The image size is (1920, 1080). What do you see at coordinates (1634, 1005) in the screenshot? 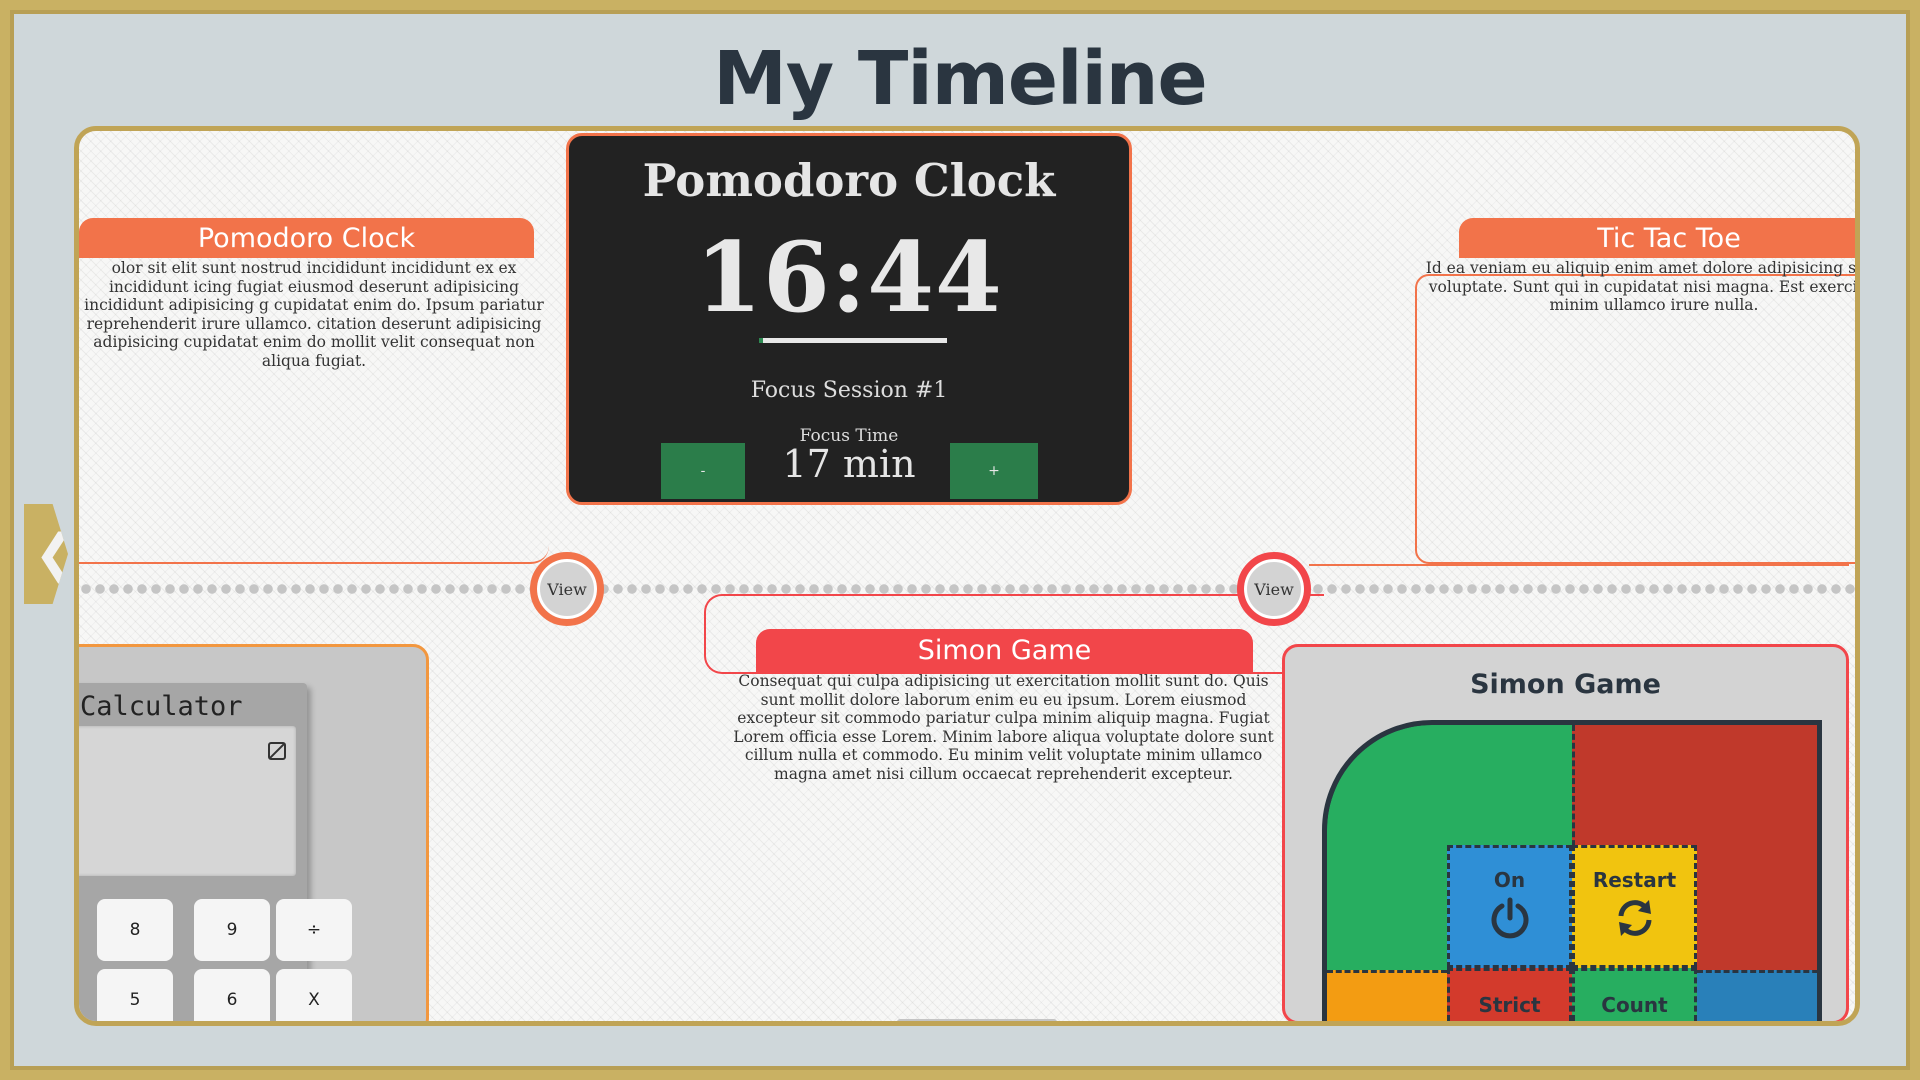
I see `simon-count-label: Count` at bounding box center [1634, 1005].